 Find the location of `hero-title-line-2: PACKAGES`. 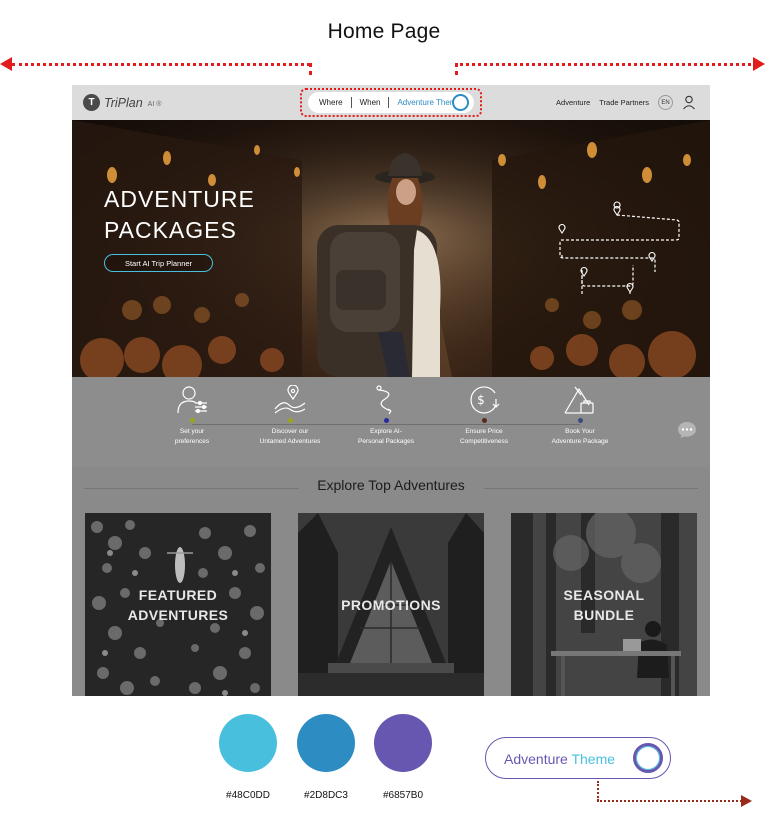

hero-title-line-2: PACKAGES is located at coordinates (170, 230).